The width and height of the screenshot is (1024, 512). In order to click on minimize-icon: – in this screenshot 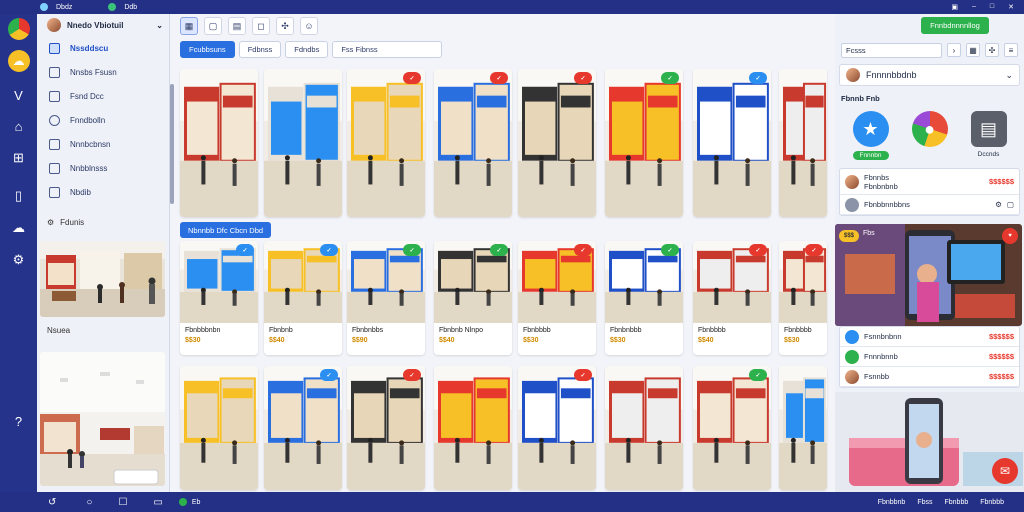, I will do `click(974, 7)`.